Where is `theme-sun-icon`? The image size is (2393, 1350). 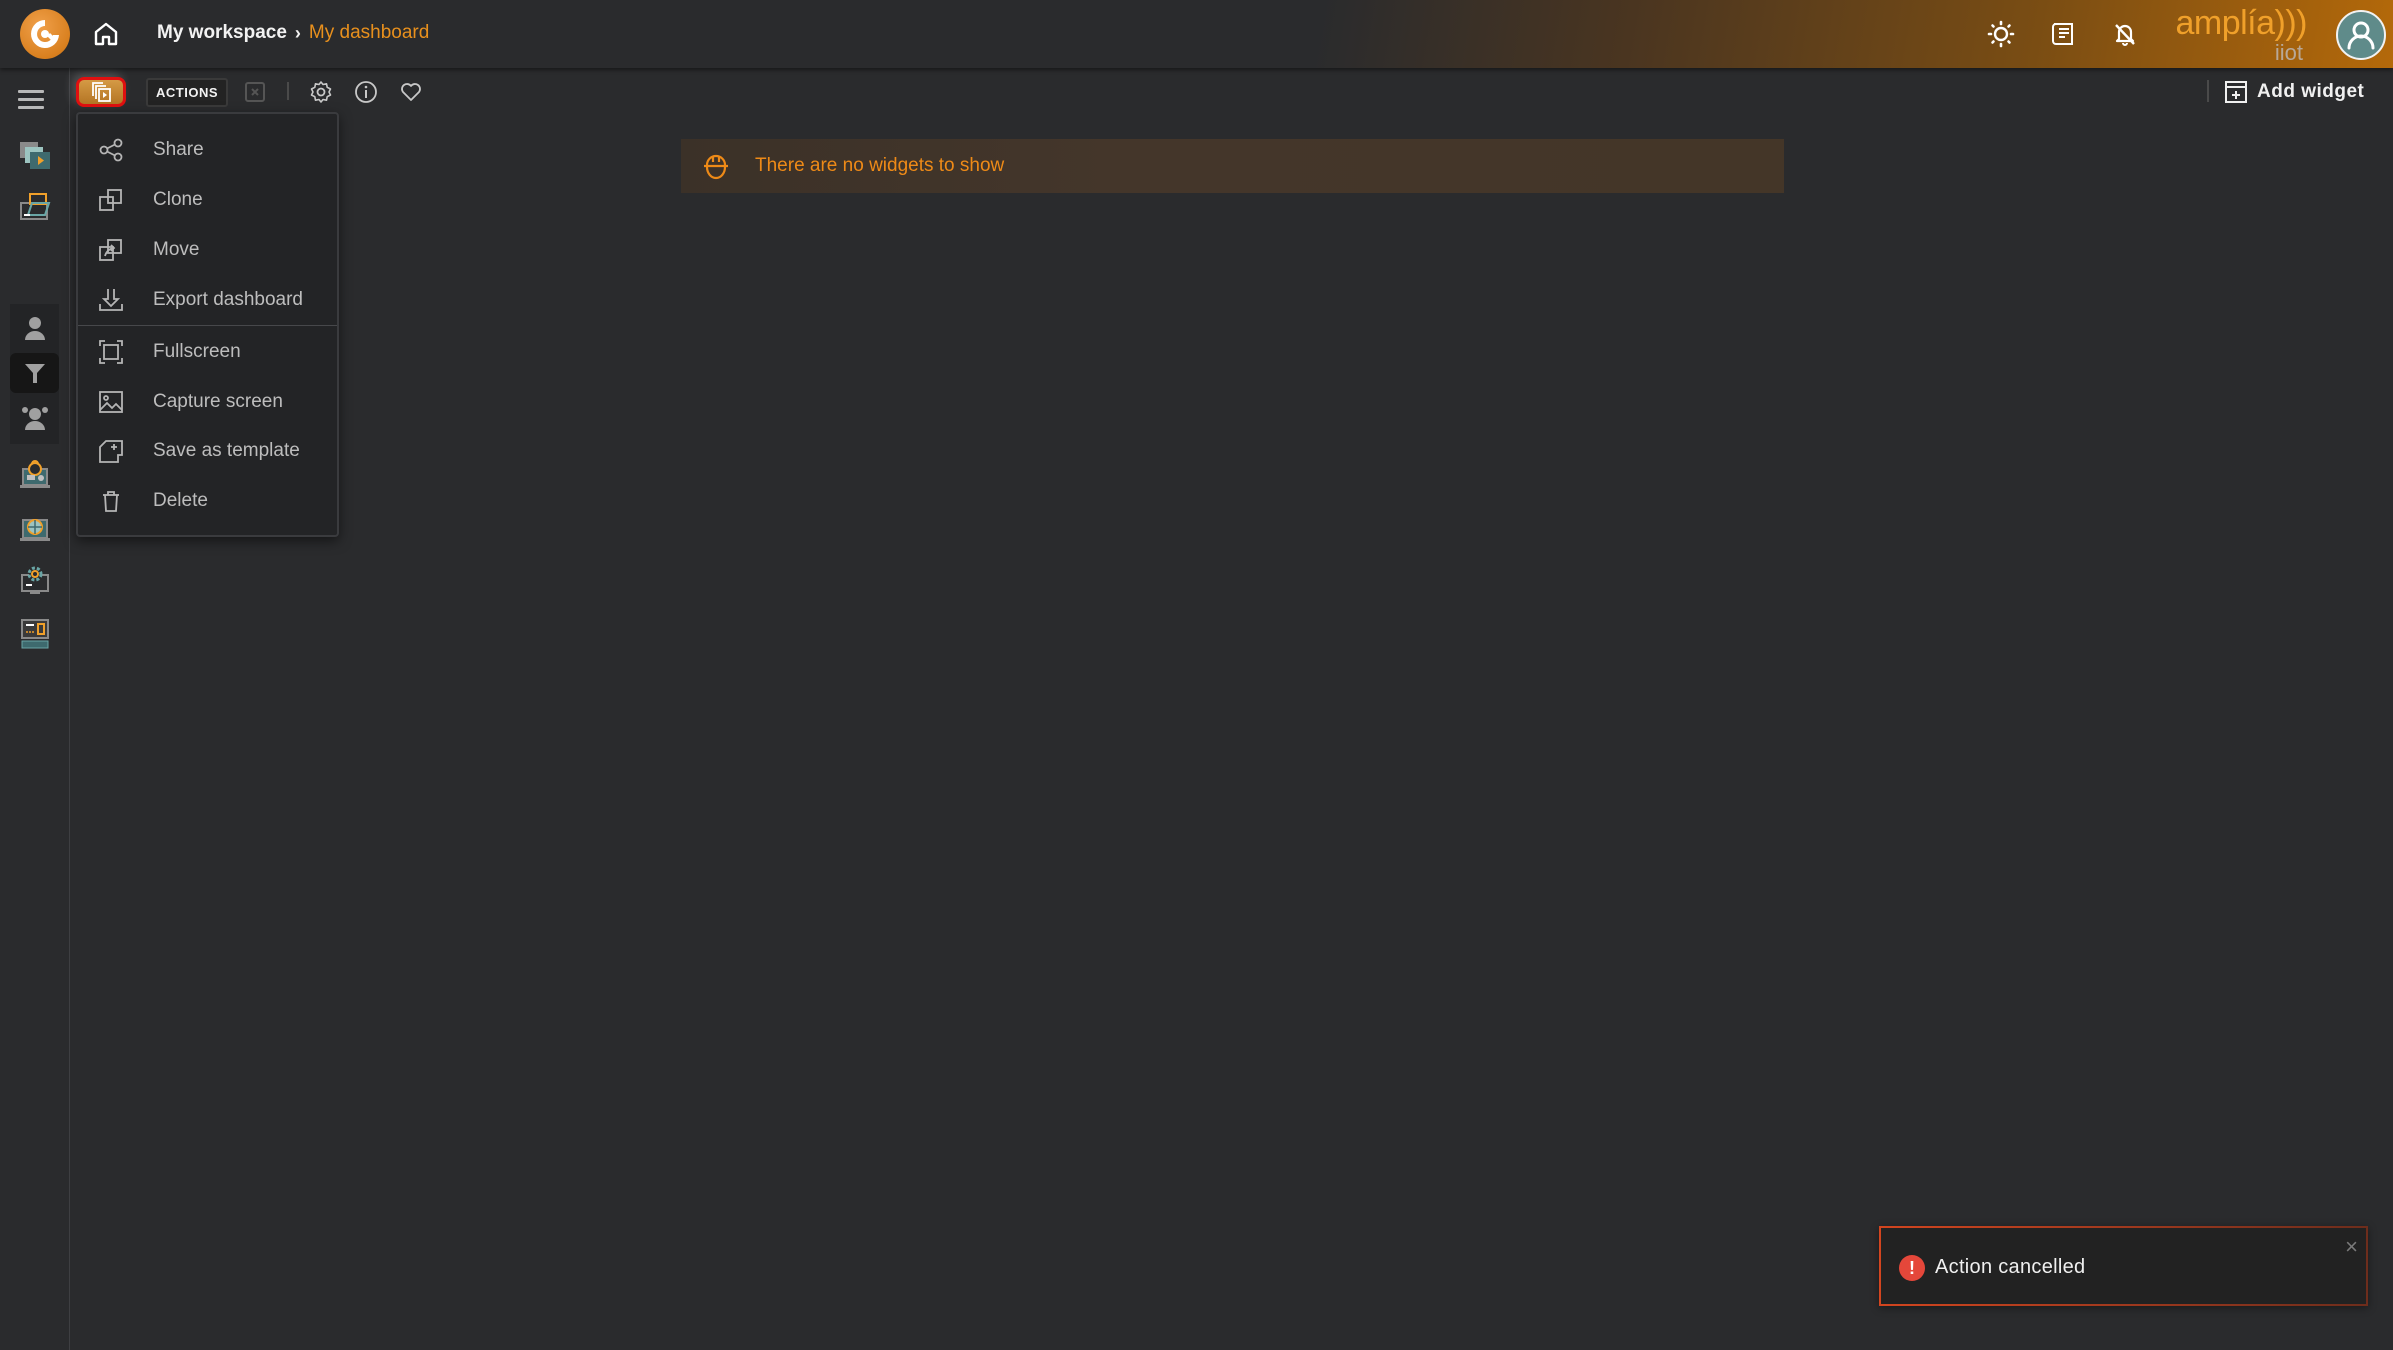 theme-sun-icon is located at coordinates (2001, 34).